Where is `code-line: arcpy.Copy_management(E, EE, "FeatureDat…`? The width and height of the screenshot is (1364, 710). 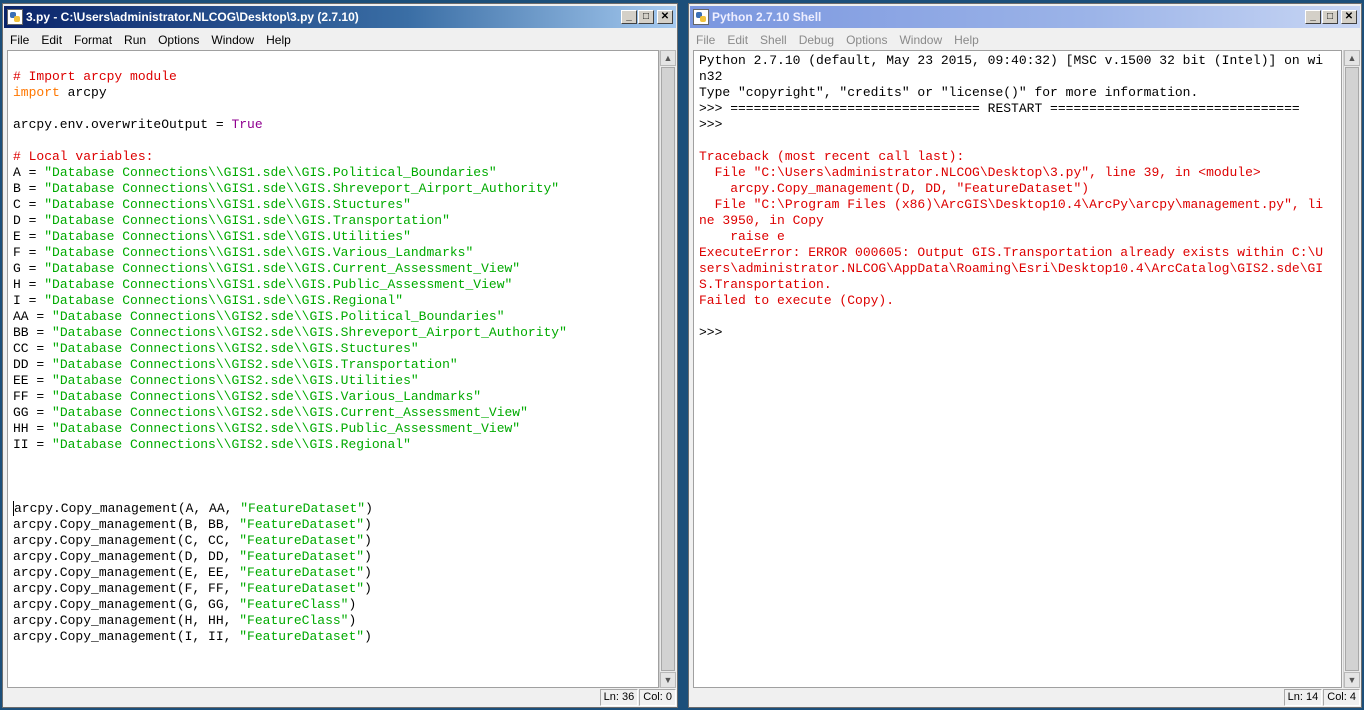
code-line: arcpy.Copy_management(E, EE, "FeatureDat… is located at coordinates (335, 573).